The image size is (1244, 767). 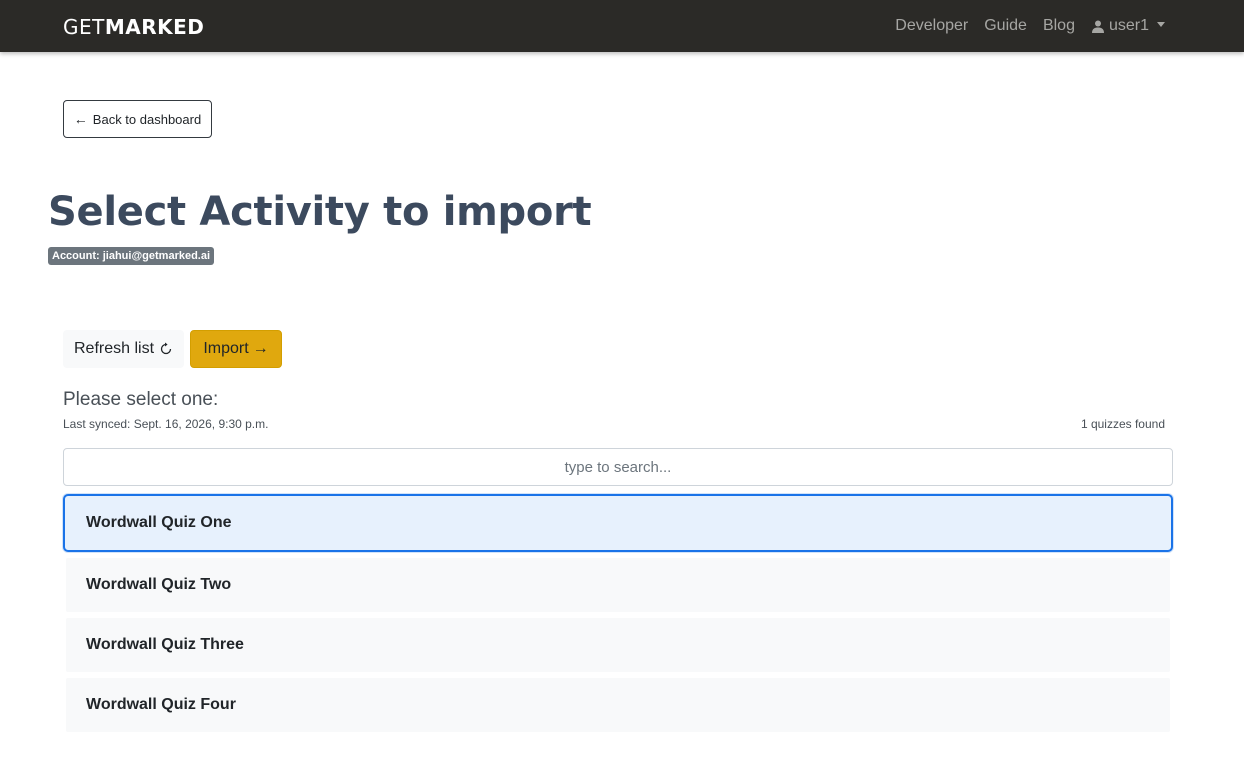 I want to click on last-synced-text: Last synced: Sept. 16, 2026, 9:30 p.m., so click(x=166, y=424).